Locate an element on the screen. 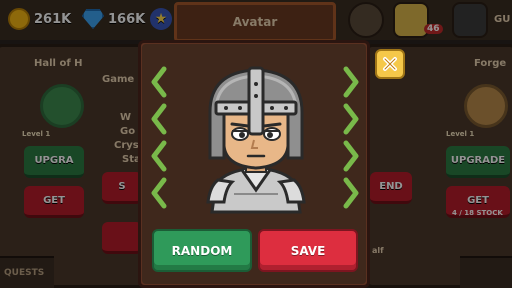 The width and height of the screenshot is (512, 288). prev-face-arrow is located at coordinates (159, 119).